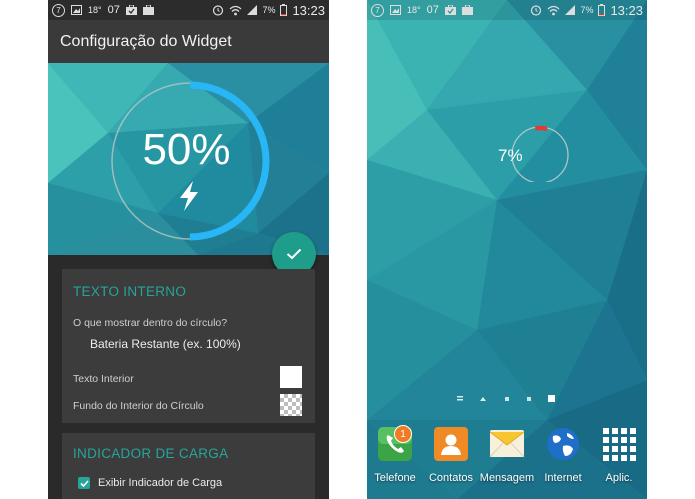 This screenshot has width=695, height=499. I want to click on battery-widget-percent: 7%, so click(510, 155).